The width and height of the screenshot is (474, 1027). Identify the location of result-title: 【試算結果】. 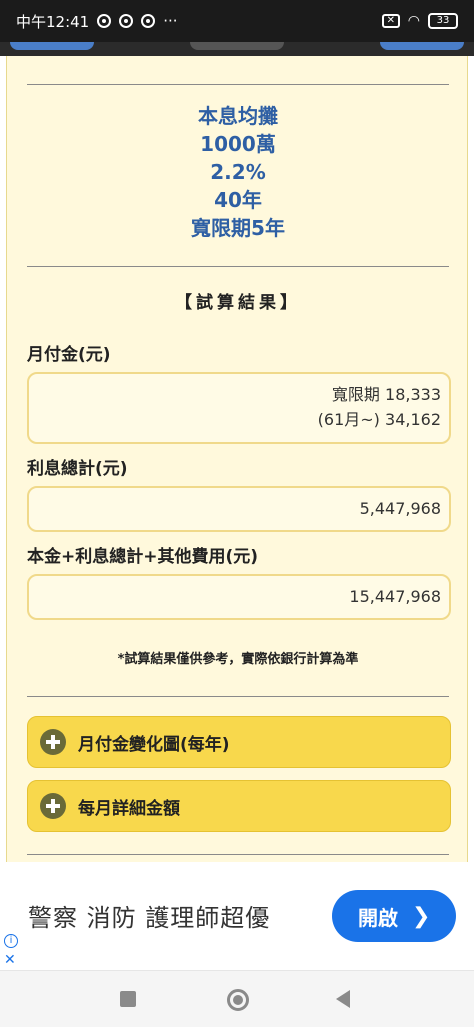
(238, 303).